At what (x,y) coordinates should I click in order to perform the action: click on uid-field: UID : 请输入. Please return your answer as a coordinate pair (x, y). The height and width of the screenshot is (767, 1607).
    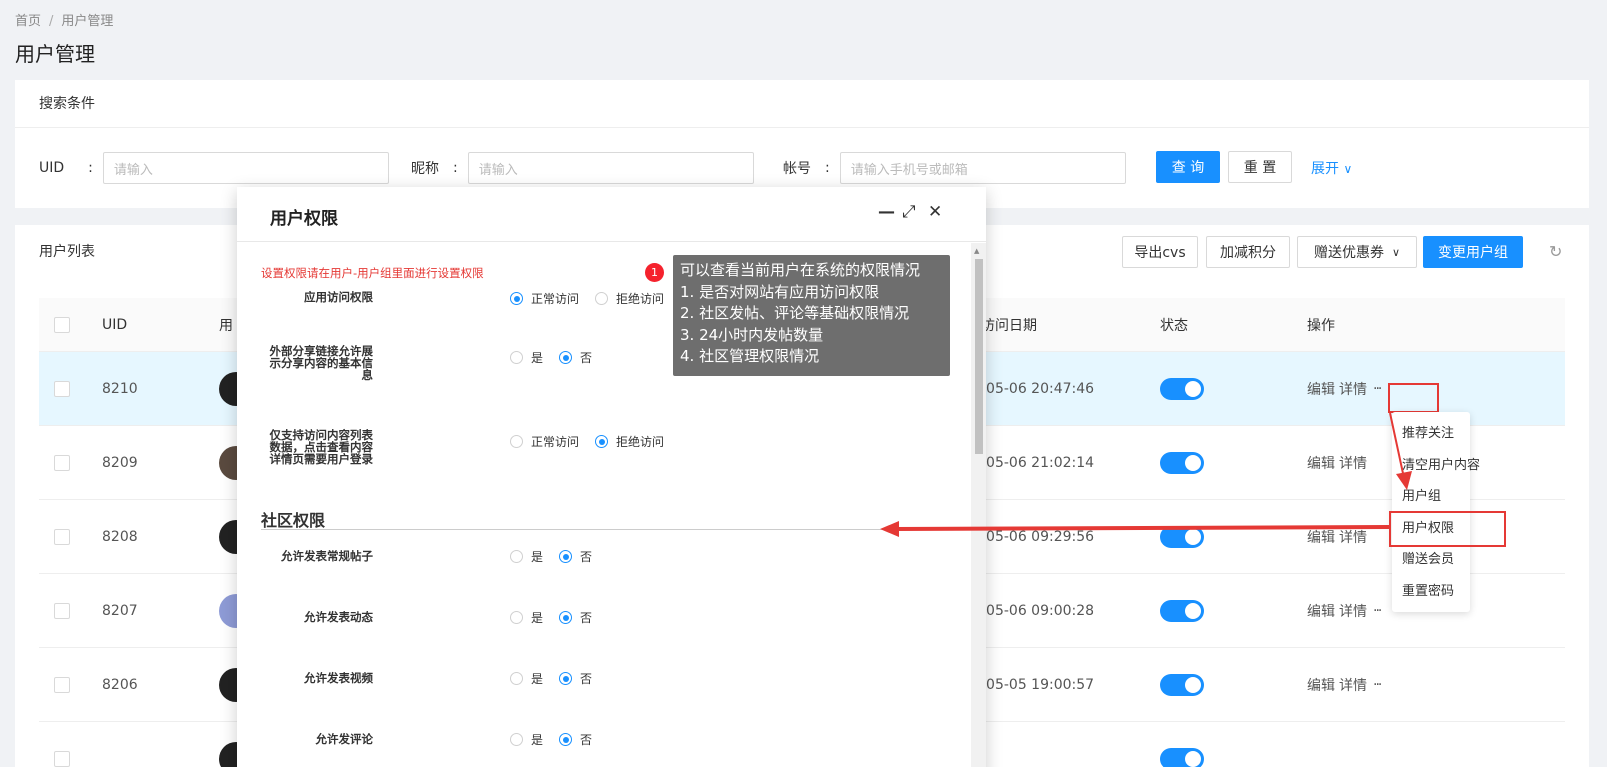
    Looking at the image, I should click on (214, 168).